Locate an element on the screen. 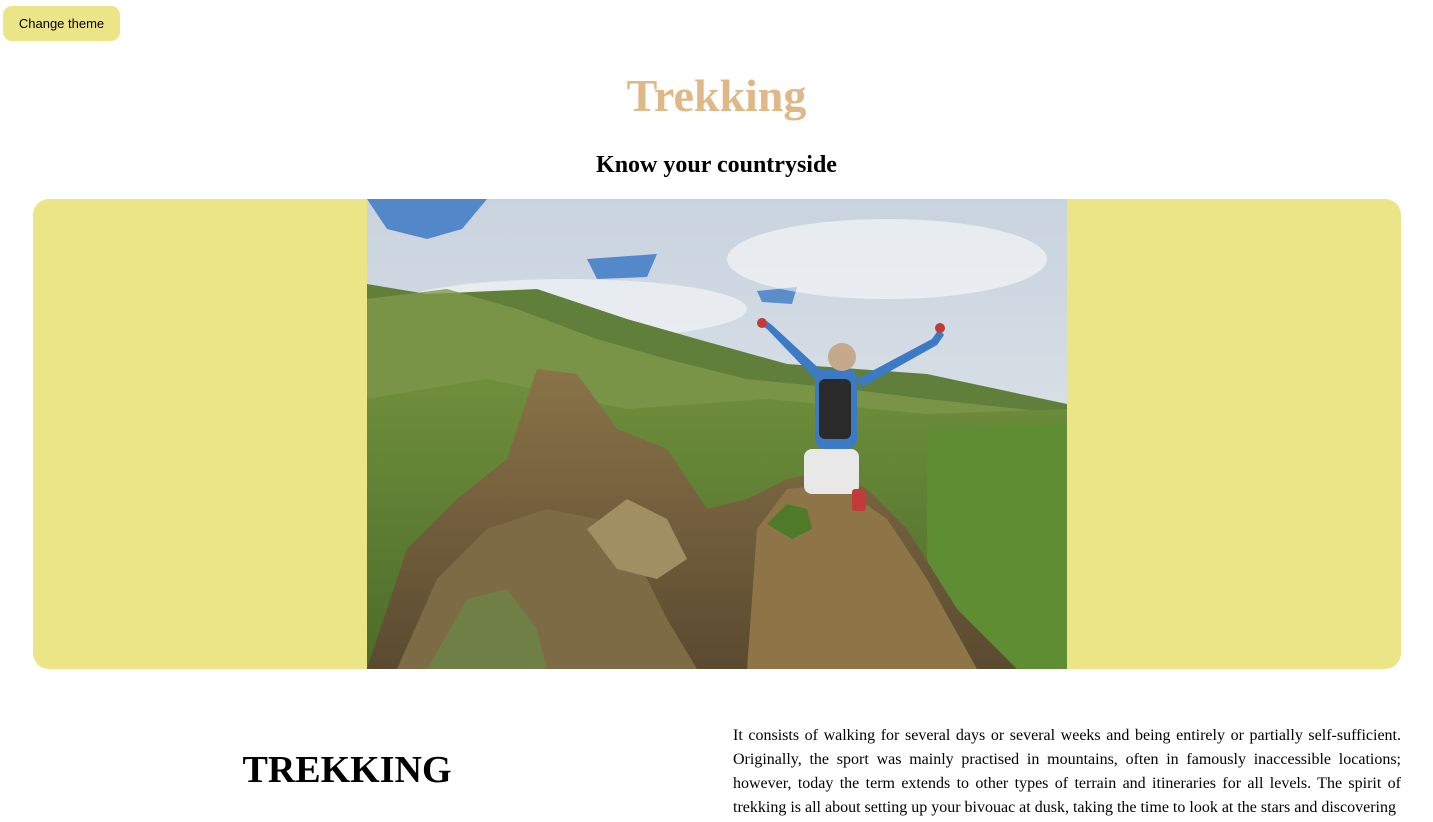 The image size is (1433, 822). section-heading: TREKKING is located at coordinates (347, 770).